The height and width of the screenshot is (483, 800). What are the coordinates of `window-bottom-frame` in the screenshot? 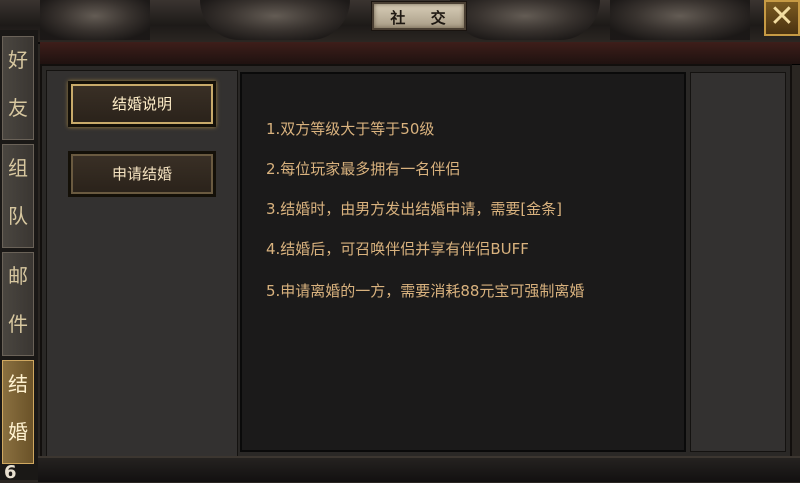 It's located at (419, 469).